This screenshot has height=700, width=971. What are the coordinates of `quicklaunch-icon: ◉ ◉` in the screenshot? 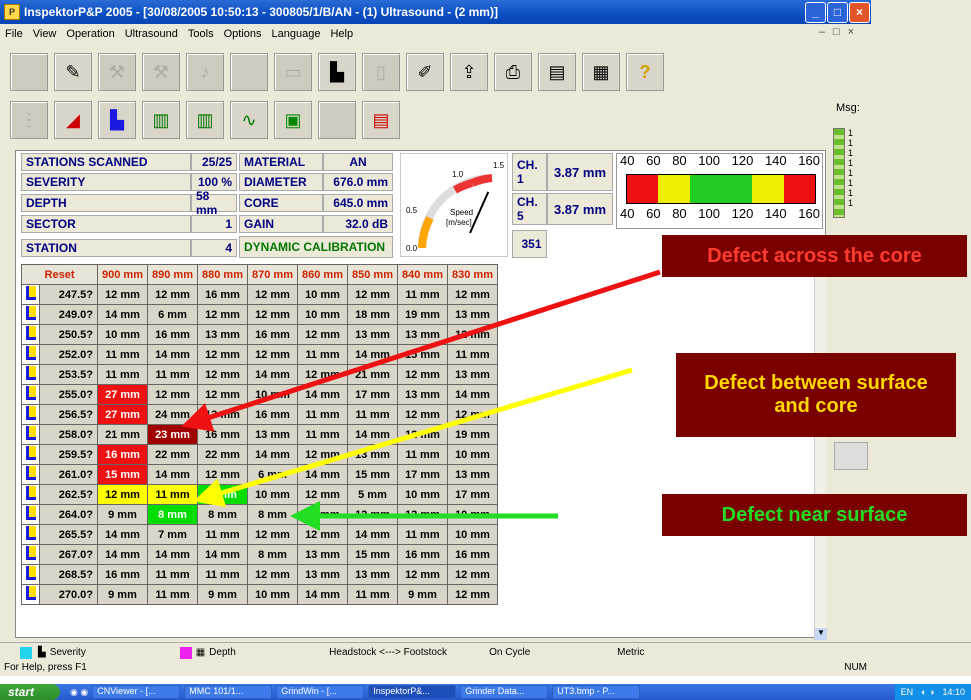 It's located at (79, 692).